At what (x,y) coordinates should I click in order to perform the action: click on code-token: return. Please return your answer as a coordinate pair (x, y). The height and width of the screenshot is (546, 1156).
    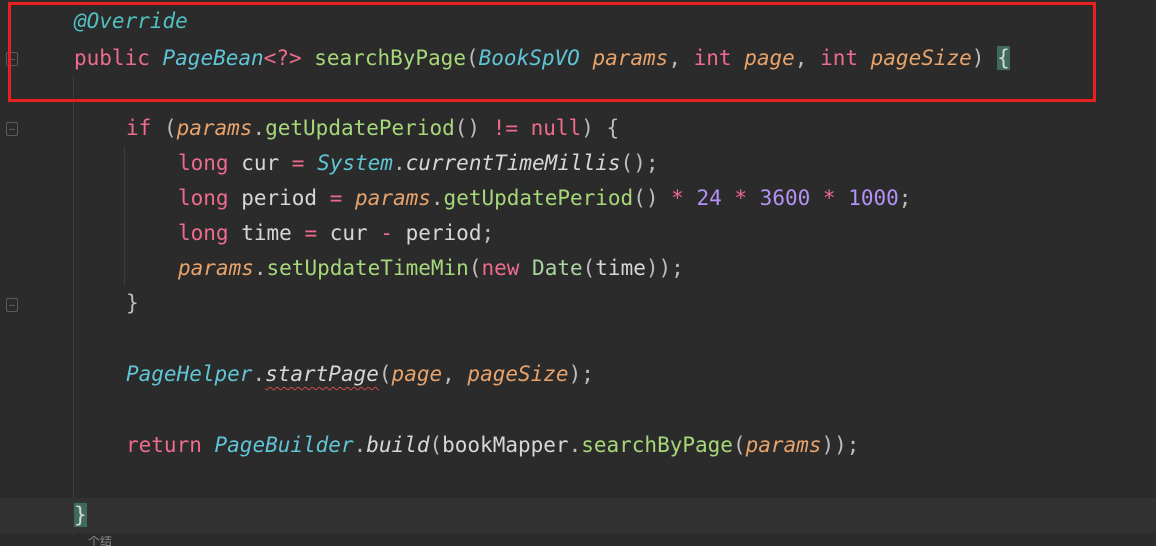
    Looking at the image, I should click on (170, 445).